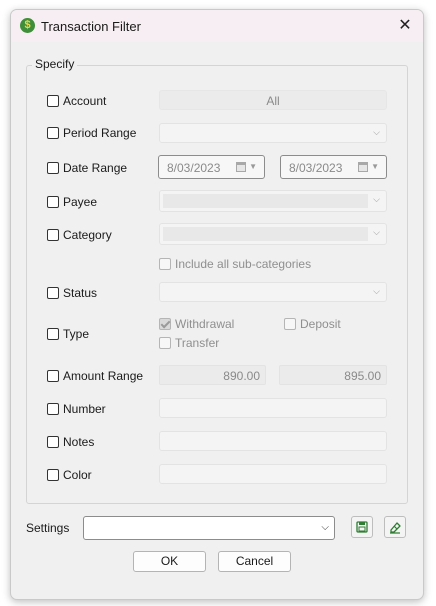 This screenshot has width=436, height=606. What do you see at coordinates (165, 264) in the screenshot?
I see `include-subcategories-checkbox` at bounding box center [165, 264].